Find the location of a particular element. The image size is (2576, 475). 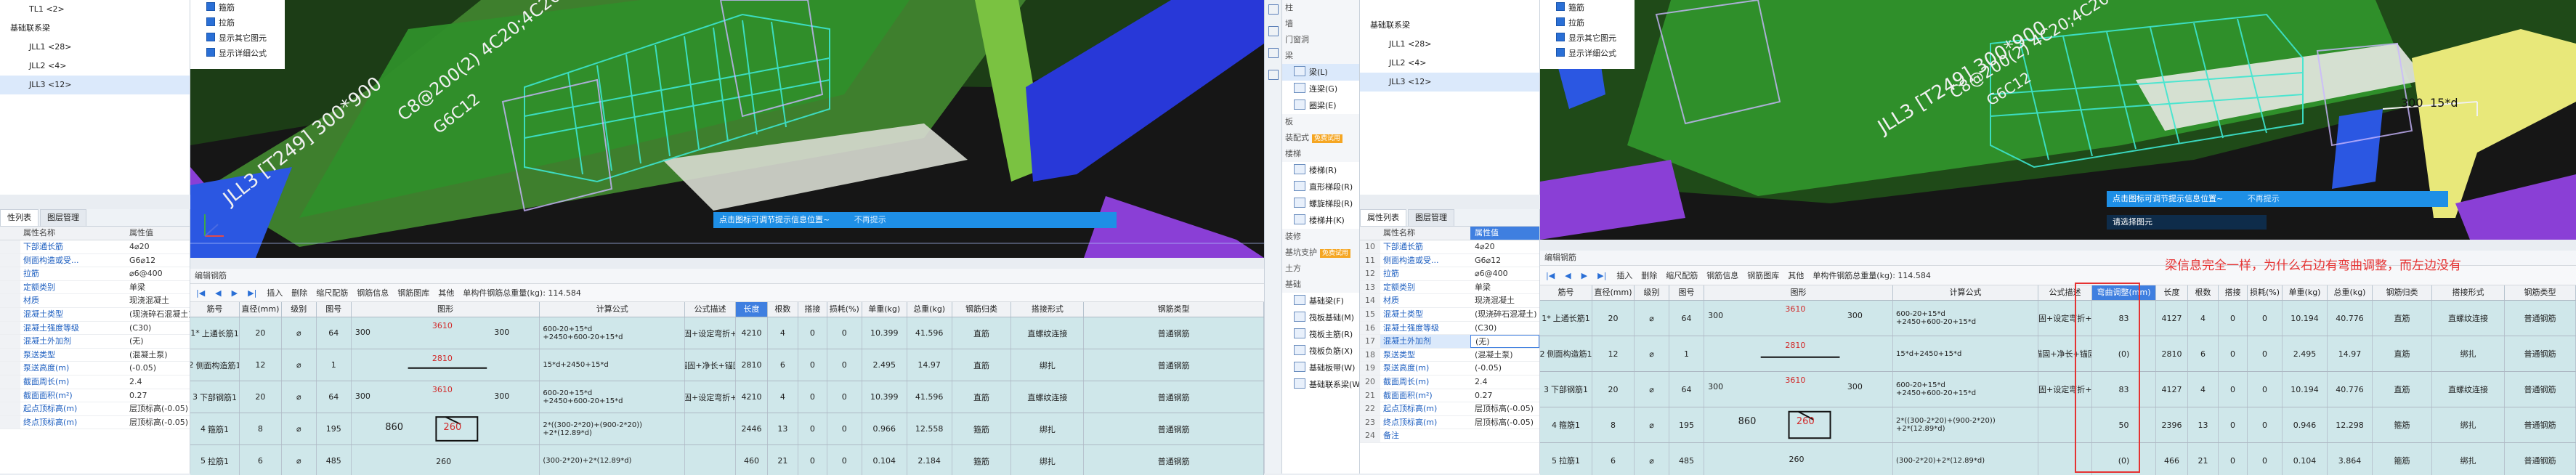

nav-group: 门窗洞 is located at coordinates (1320, 40).